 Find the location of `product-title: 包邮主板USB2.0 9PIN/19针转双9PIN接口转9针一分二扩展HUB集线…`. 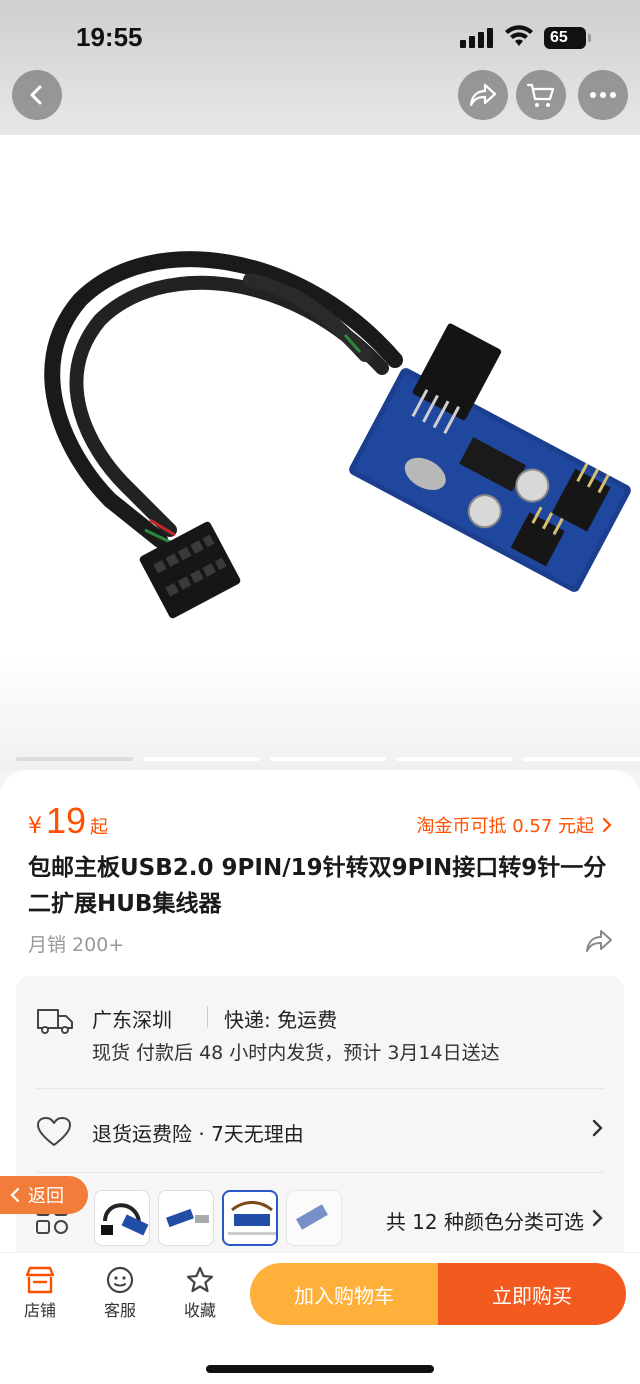

product-title: 包邮主板USB2.0 9PIN/19针转双9PIN接口转9针一分二扩展HUB集线… is located at coordinates (317, 886).